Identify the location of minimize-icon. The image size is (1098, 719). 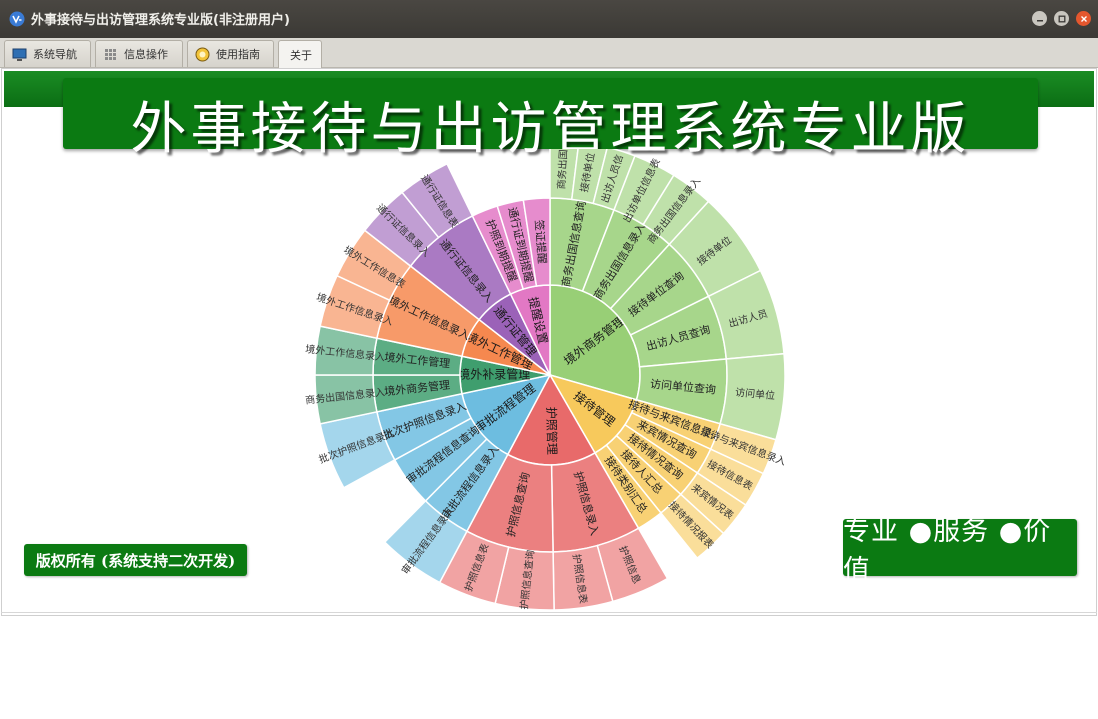
(1039, 20).